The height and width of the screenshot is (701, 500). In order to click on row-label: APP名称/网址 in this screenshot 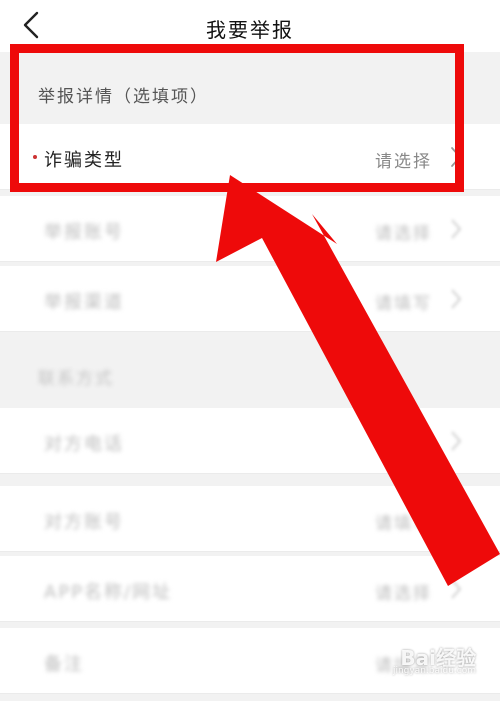, I will do `click(108, 592)`.